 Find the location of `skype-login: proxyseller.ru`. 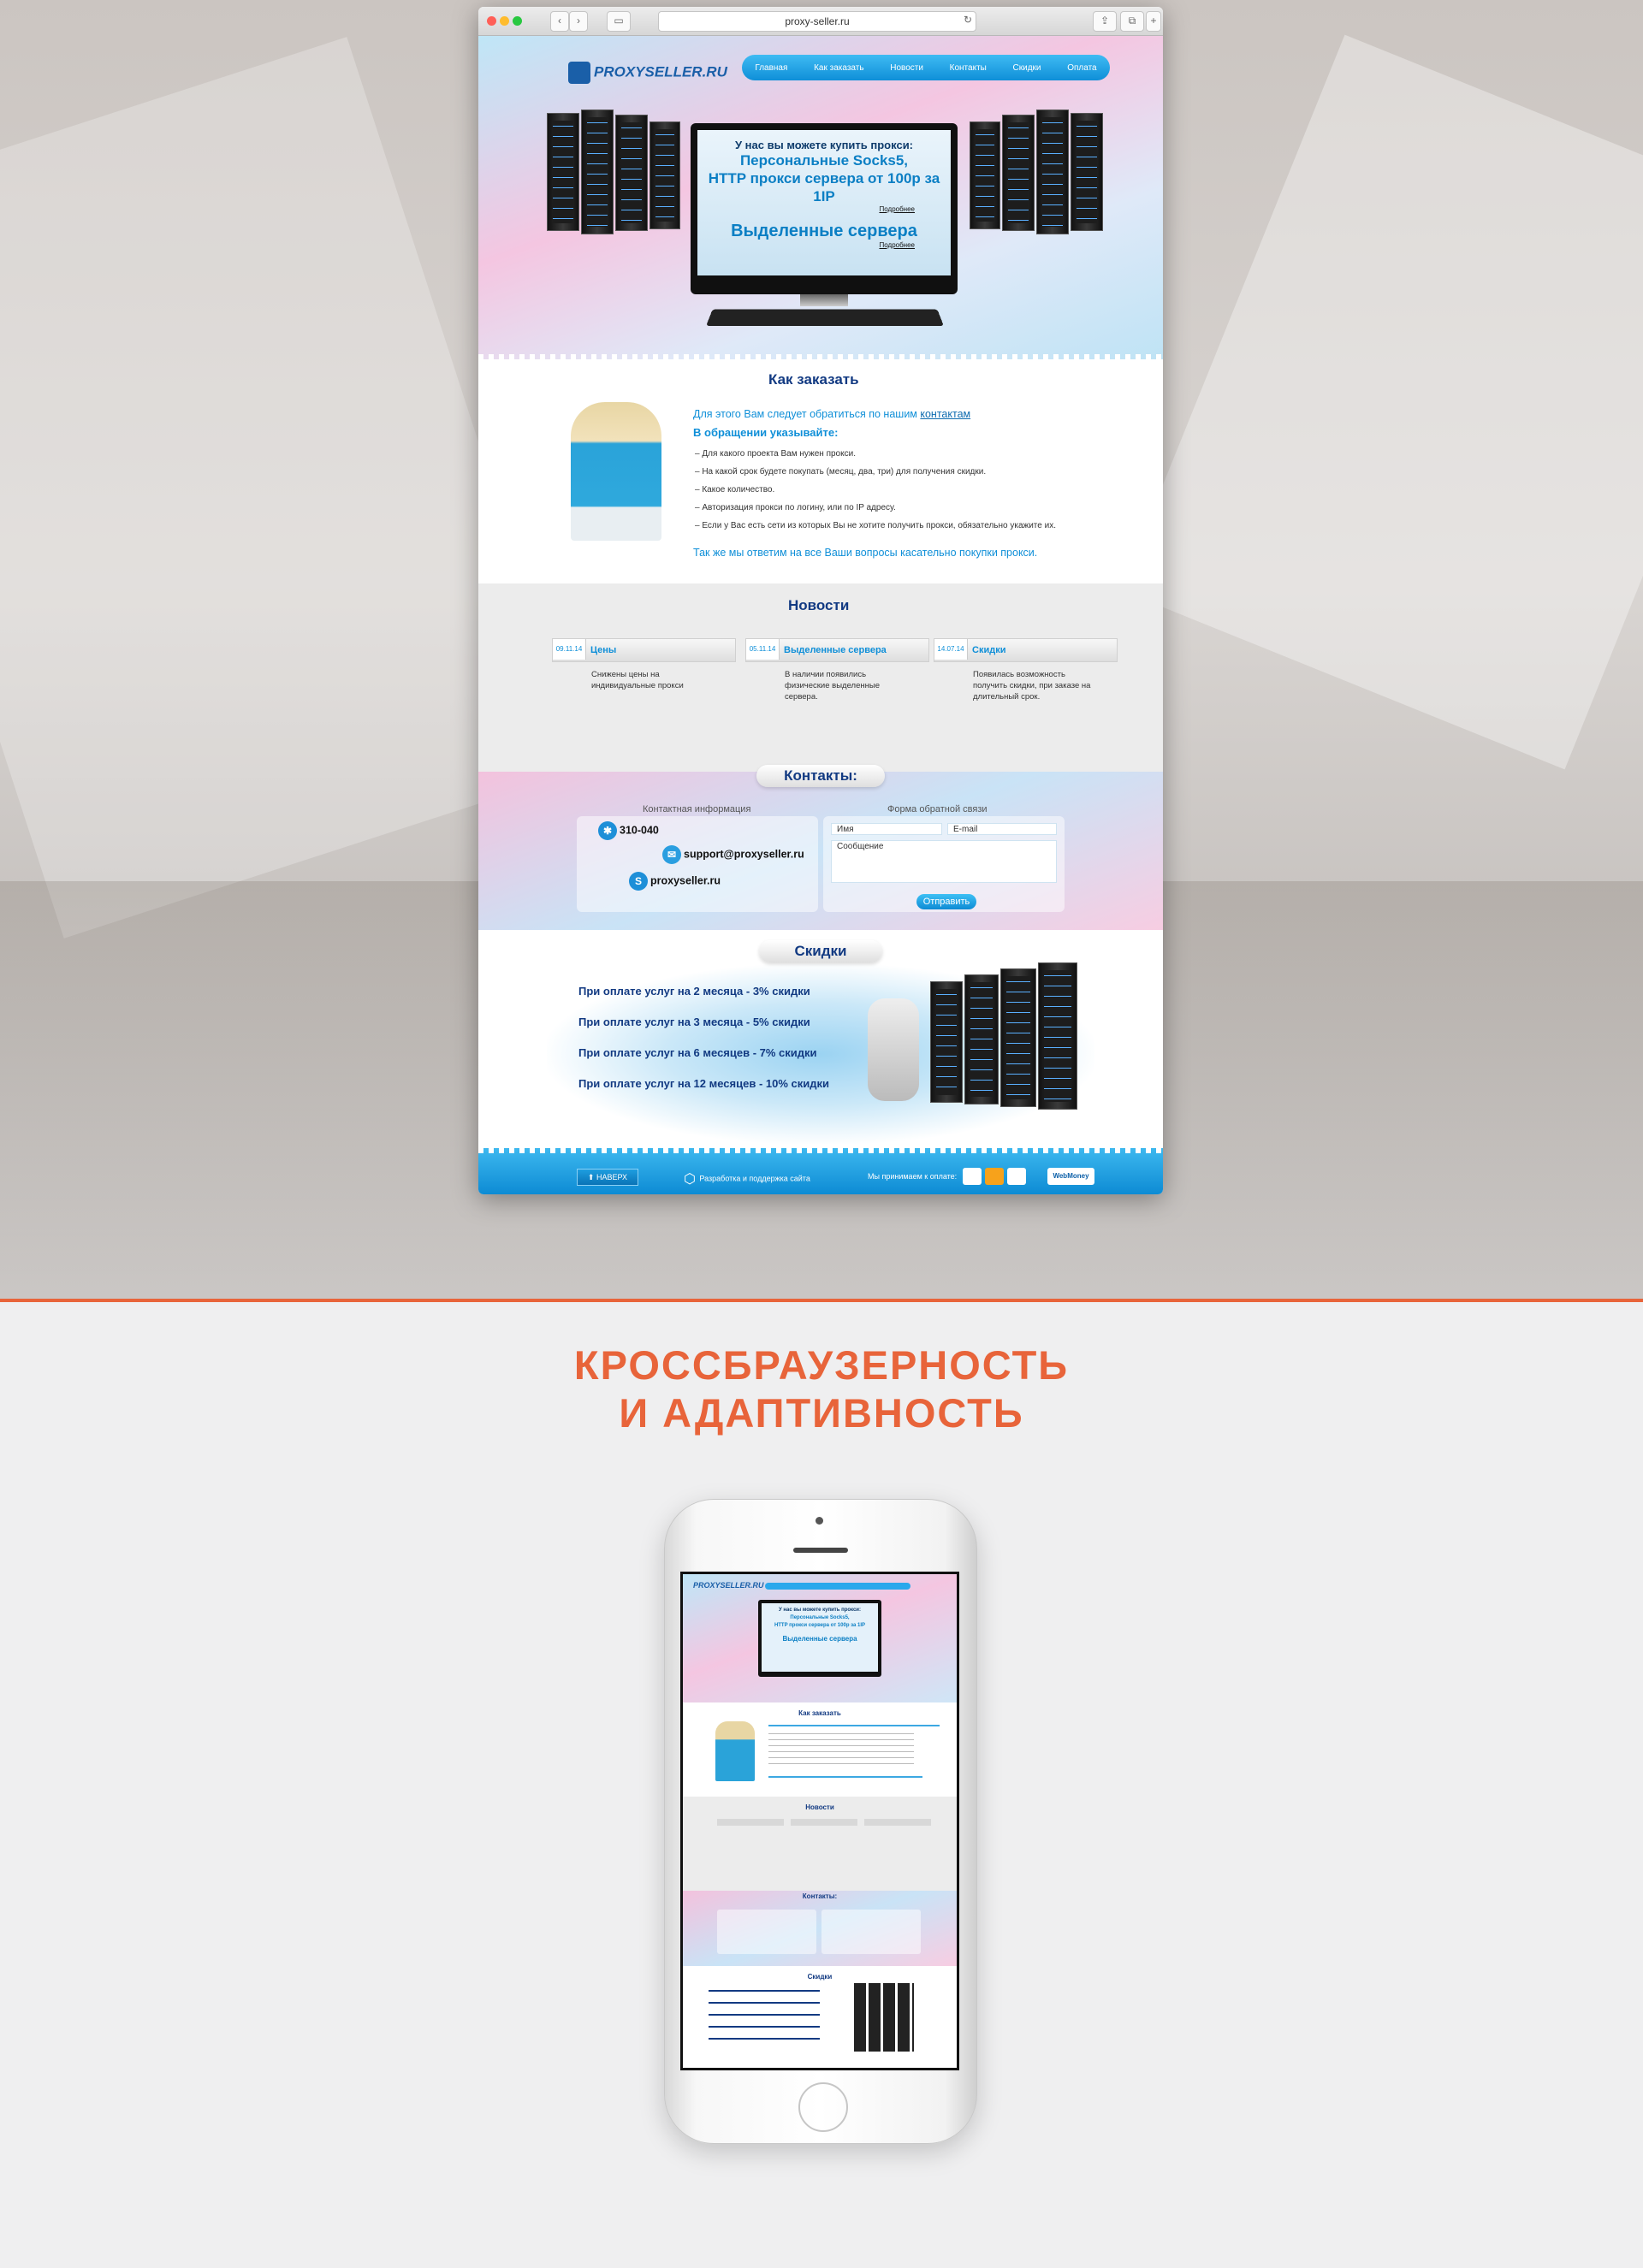

skype-login: proxyseller.ru is located at coordinates (686, 880).